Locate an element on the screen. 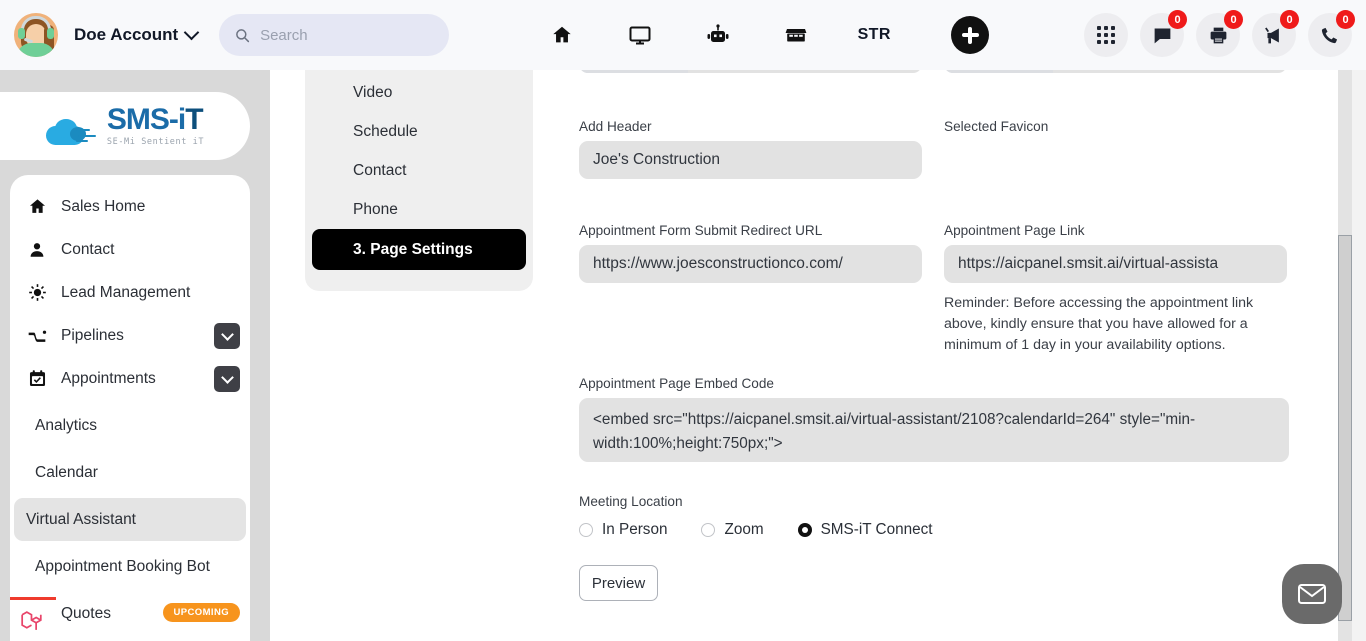 The image size is (1366, 641). logo-text-accent: T is located at coordinates (194, 119).